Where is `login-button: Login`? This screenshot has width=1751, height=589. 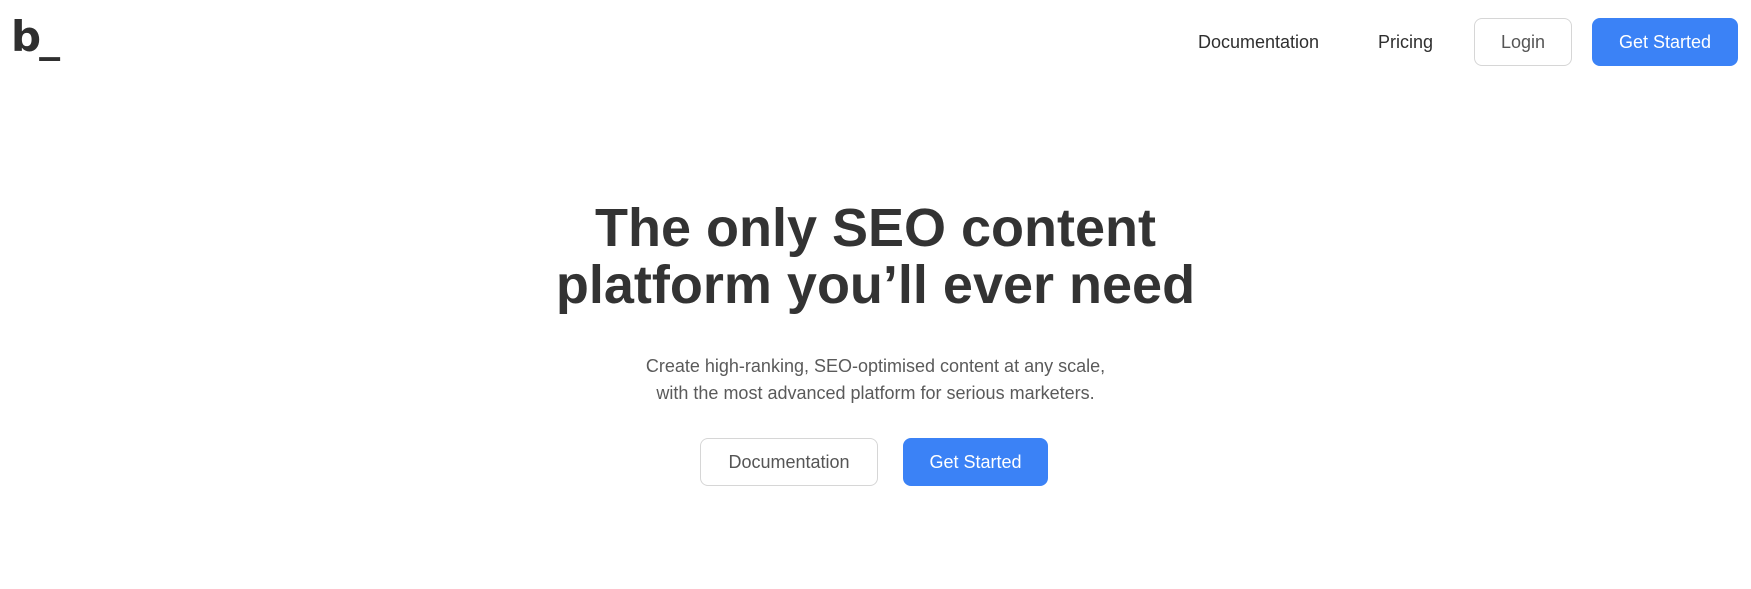 login-button: Login is located at coordinates (1523, 42).